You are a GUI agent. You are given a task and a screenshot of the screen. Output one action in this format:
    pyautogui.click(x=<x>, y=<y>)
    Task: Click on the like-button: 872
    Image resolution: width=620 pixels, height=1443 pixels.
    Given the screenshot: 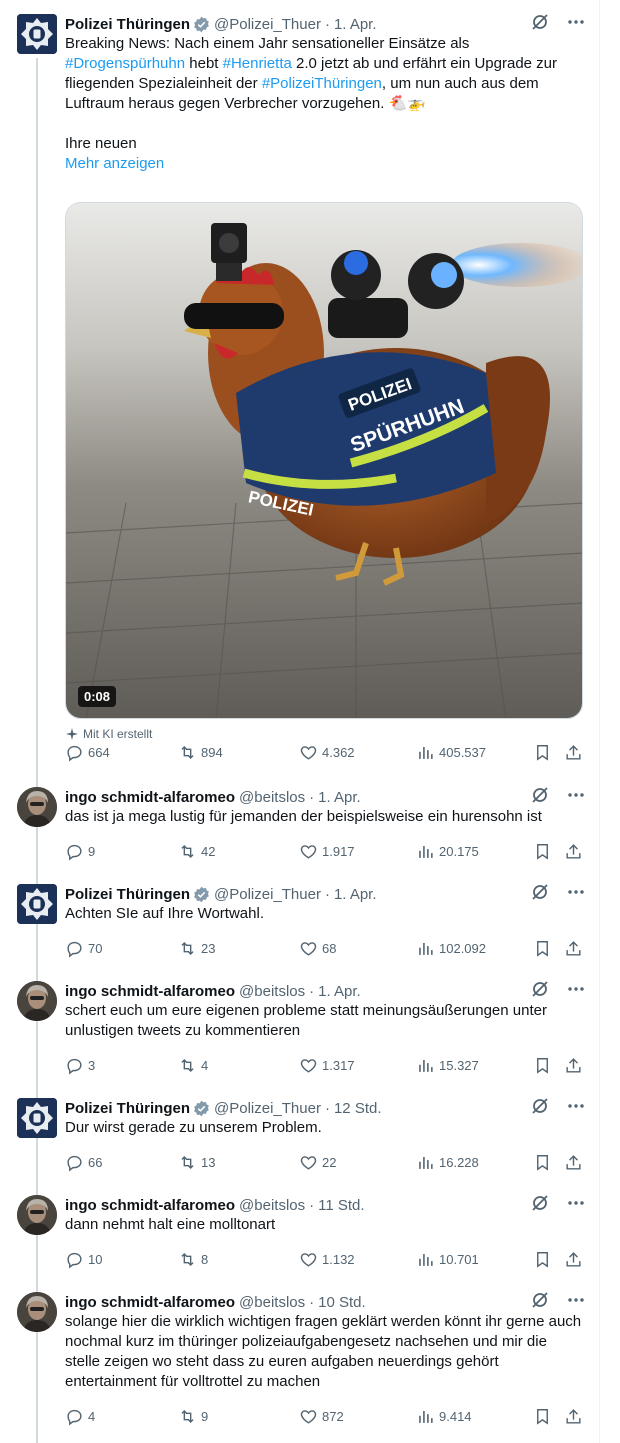 What is the action you would take?
    pyautogui.click(x=321, y=1416)
    